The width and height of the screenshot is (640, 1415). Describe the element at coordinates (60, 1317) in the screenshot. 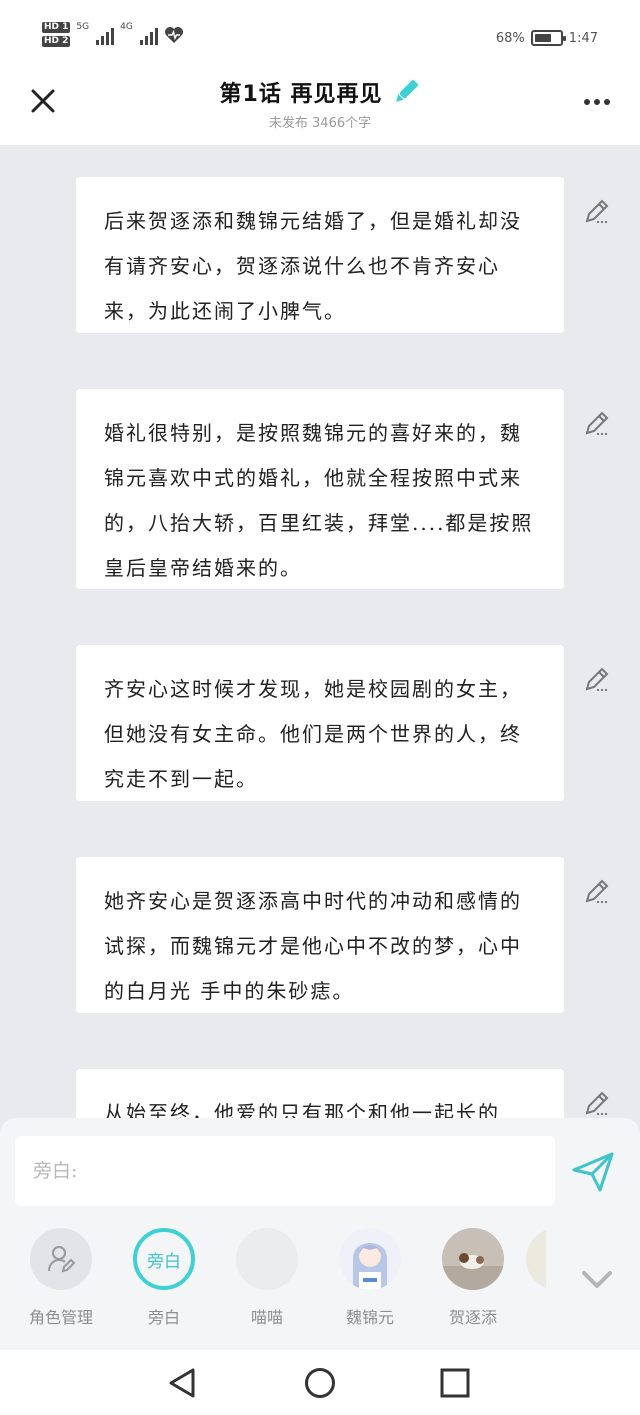

I see `role-name: 角色管理` at that location.